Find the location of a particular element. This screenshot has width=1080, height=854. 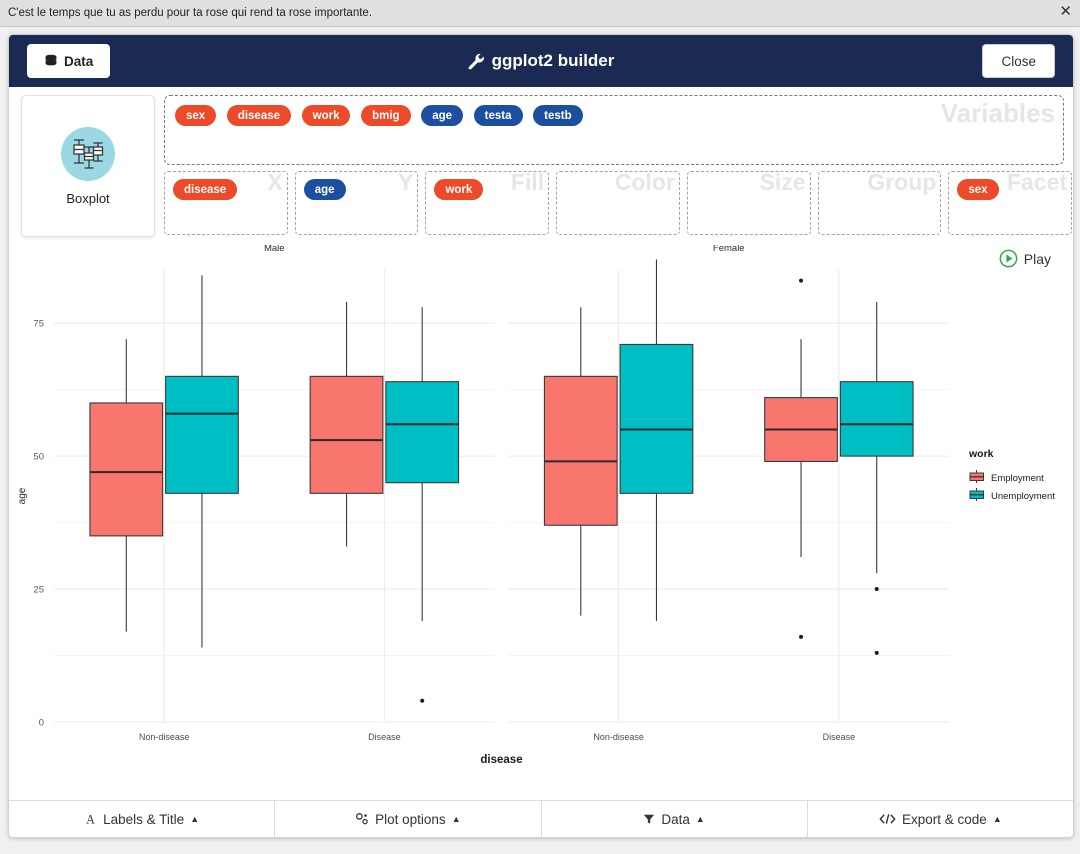

slot-size: Size is located at coordinates (748, 203).